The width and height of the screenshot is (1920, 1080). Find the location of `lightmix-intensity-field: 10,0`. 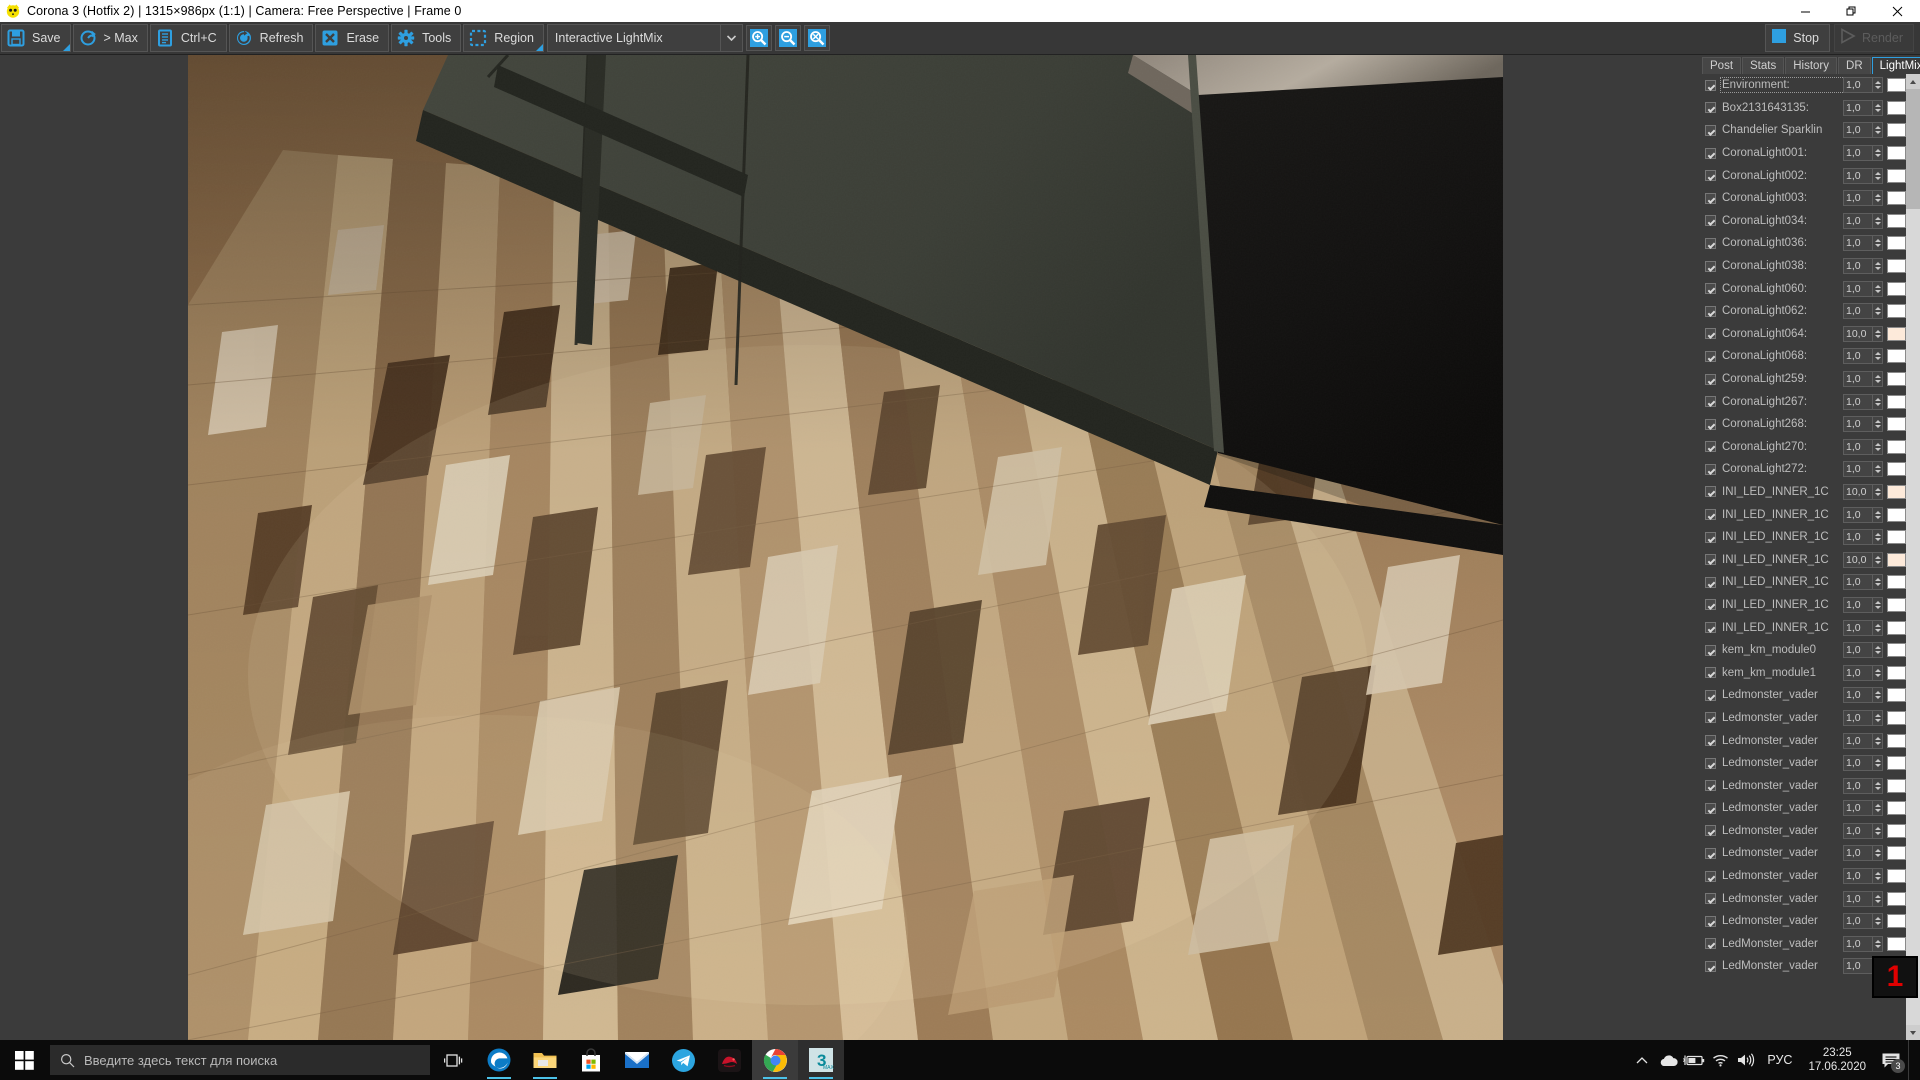

lightmix-intensity-field: 10,0 is located at coordinates (1858, 491).